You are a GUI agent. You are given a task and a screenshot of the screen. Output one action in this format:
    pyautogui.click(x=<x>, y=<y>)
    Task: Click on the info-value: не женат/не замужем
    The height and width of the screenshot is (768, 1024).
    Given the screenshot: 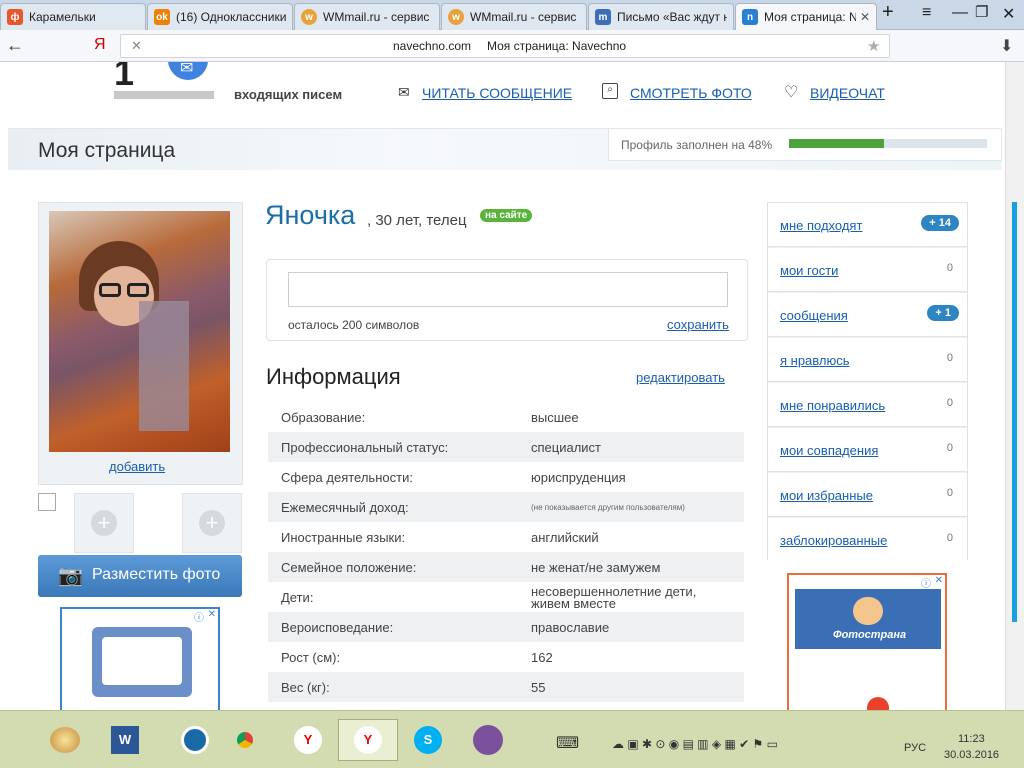 What is the action you would take?
    pyautogui.click(x=596, y=567)
    